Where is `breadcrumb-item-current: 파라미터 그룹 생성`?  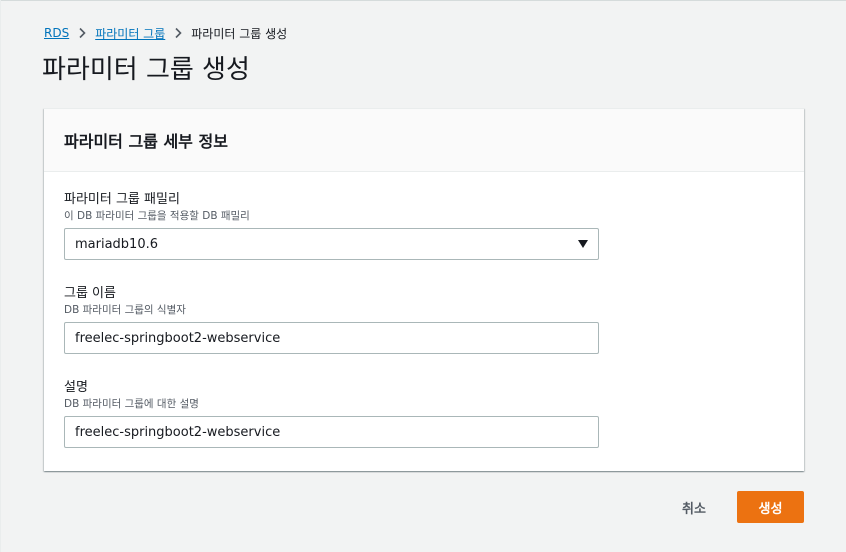 breadcrumb-item-current: 파라미터 그룹 생성 is located at coordinates (239, 33).